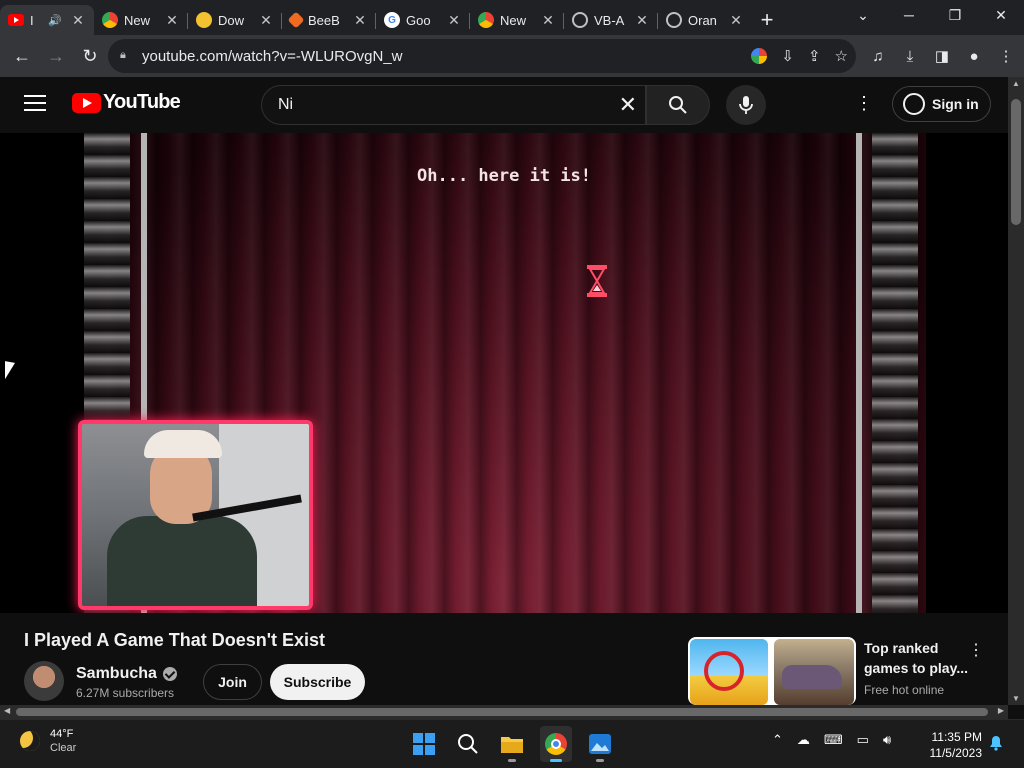  Describe the element at coordinates (909, 15) in the screenshot. I see `minimize-button: ─` at that location.